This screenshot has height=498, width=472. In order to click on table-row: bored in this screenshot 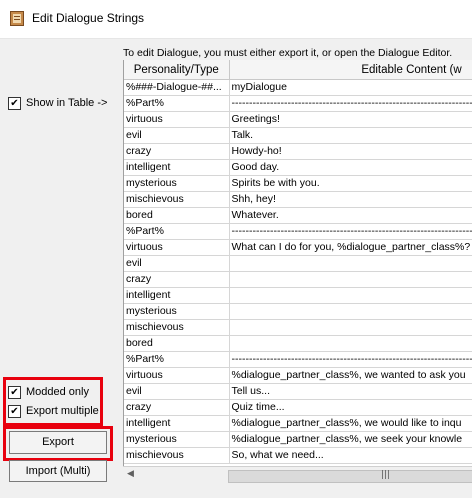, I will do `click(298, 343)`.